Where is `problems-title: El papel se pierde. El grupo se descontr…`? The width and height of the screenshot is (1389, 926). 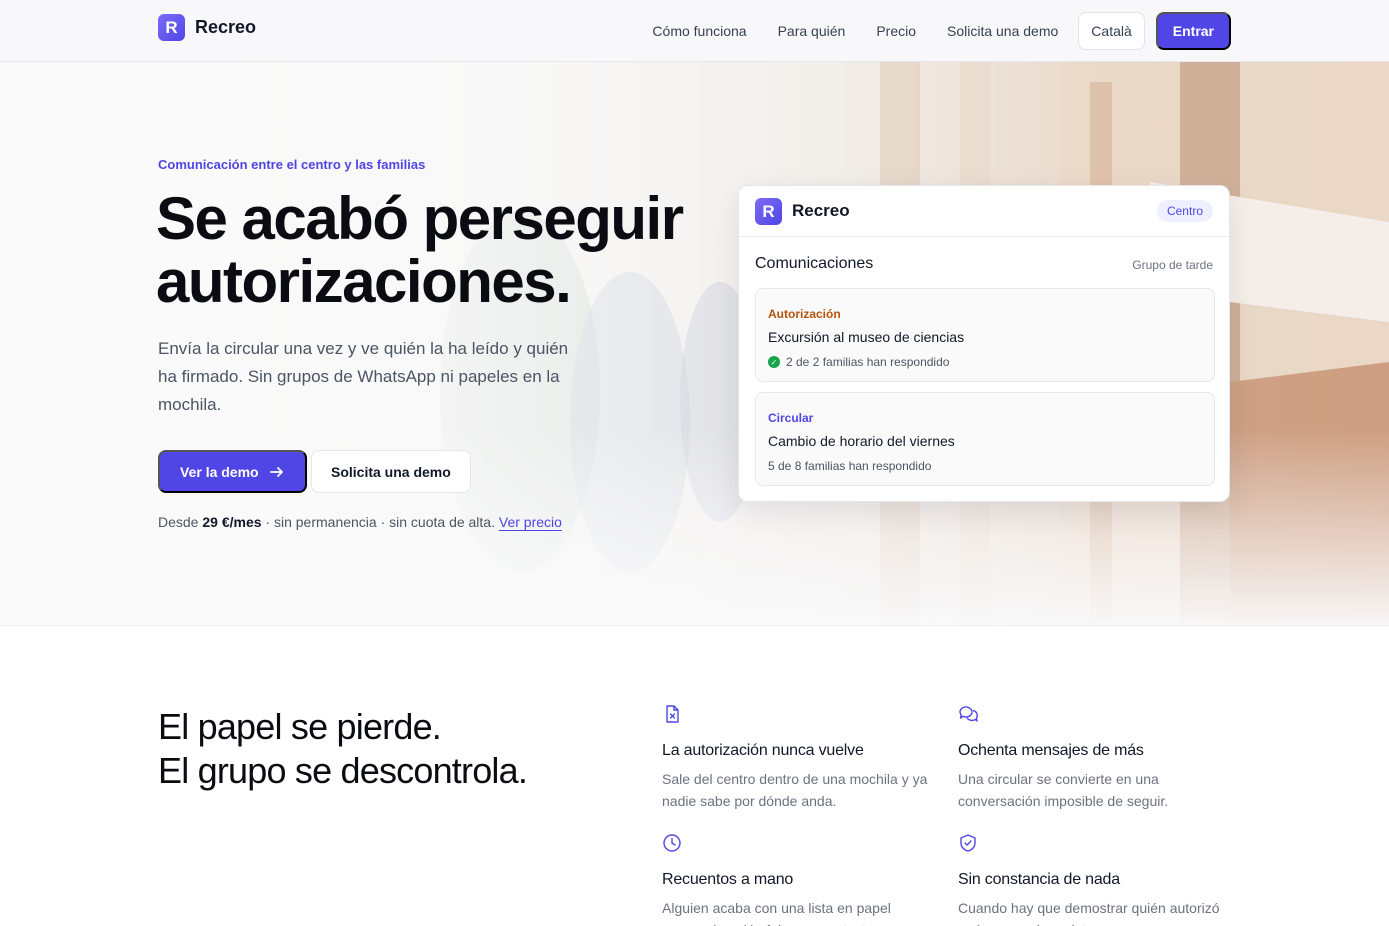
problems-title: El papel se pierde. El grupo se descontr… is located at coordinates (343, 749).